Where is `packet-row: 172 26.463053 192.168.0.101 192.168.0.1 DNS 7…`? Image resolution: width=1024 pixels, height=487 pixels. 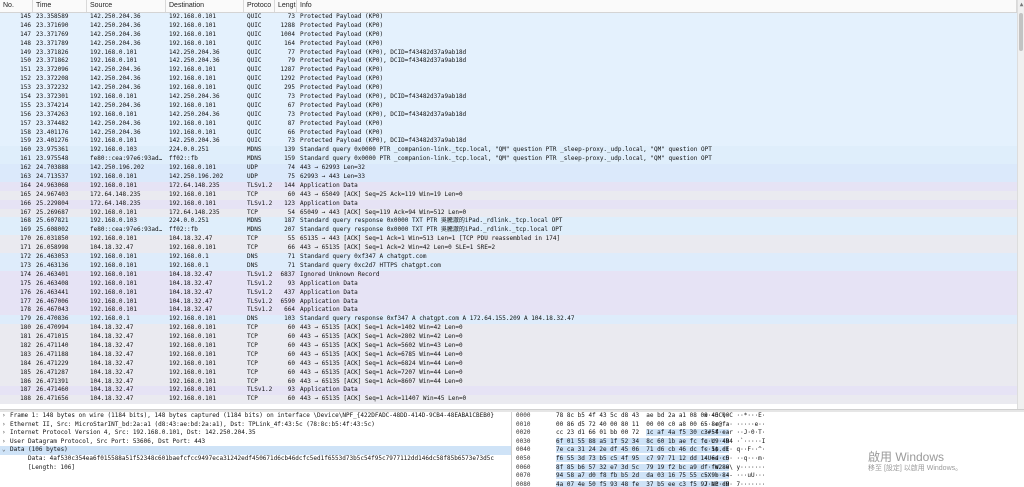
packet-row: 172 26.463053 192.168.0.101 192.168.0.1 DNS 7… is located at coordinates (508, 257).